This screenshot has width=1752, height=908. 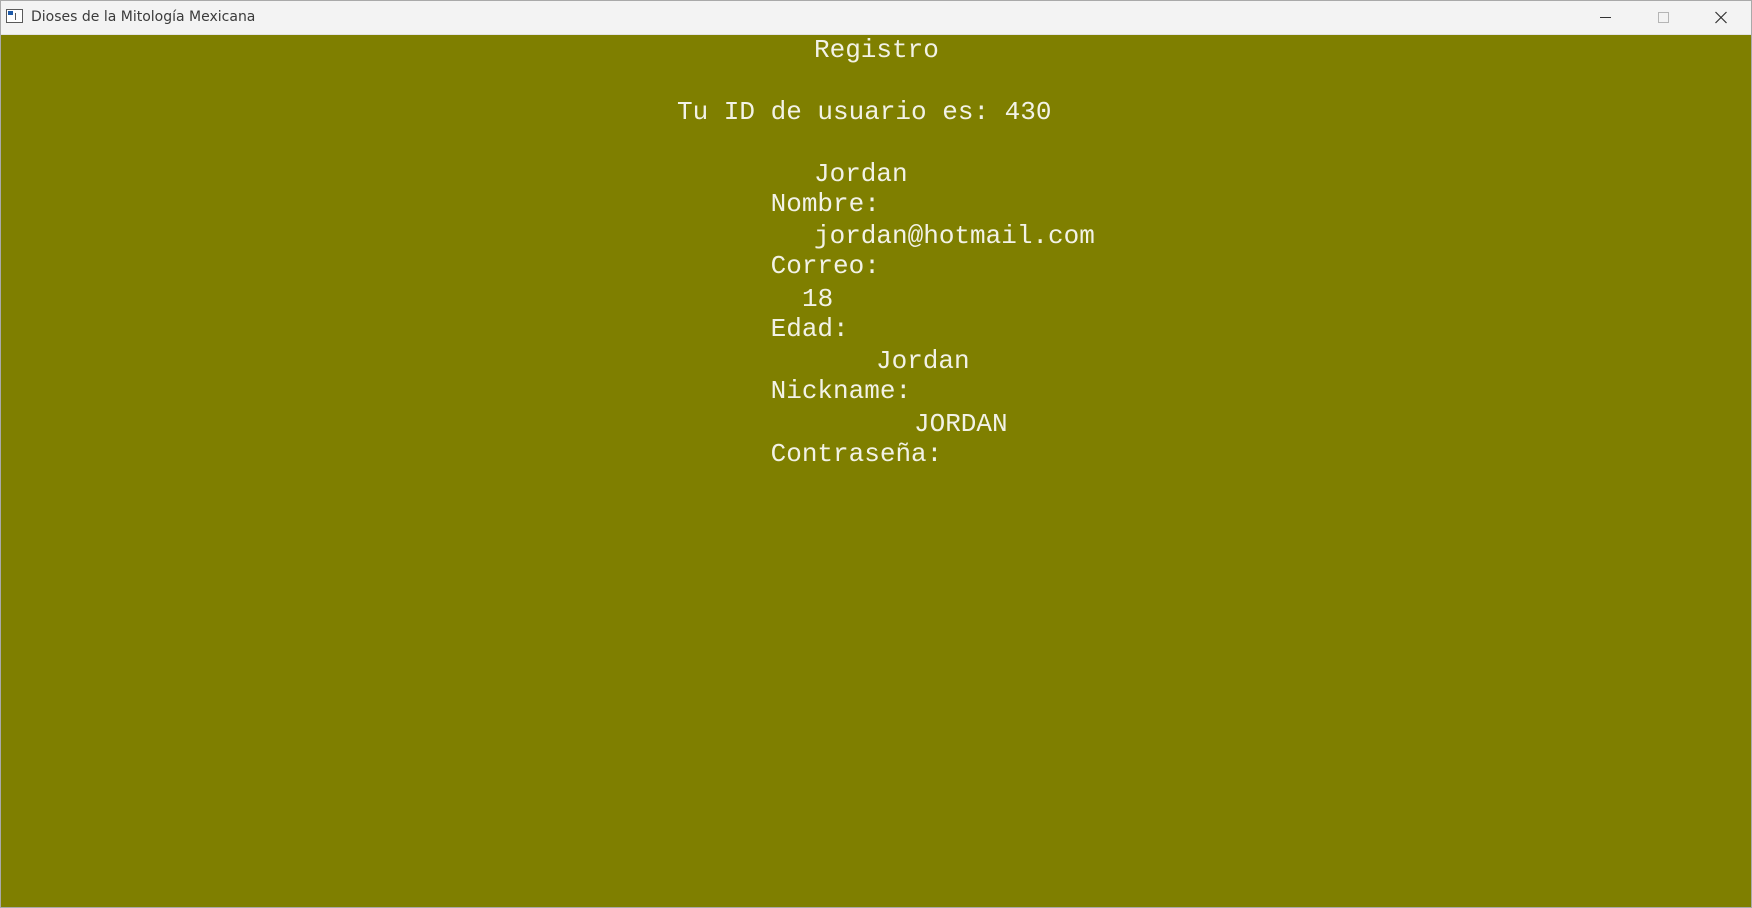 What do you see at coordinates (876, 18) in the screenshot?
I see `title-bar: Dioses de la Mitología Mexicana` at bounding box center [876, 18].